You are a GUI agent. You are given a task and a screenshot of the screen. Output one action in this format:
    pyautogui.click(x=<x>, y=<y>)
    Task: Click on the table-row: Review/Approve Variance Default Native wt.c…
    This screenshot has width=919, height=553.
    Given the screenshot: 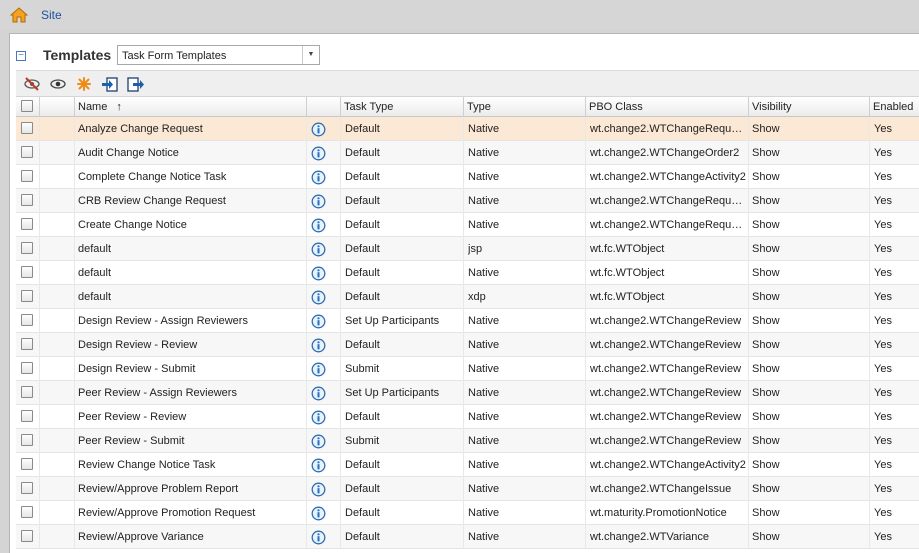 What is the action you would take?
    pyautogui.click(x=467, y=537)
    